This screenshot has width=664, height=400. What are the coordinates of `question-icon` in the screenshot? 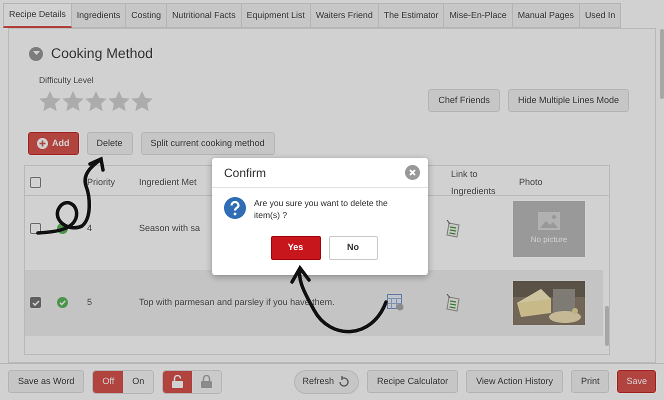 It's located at (235, 208).